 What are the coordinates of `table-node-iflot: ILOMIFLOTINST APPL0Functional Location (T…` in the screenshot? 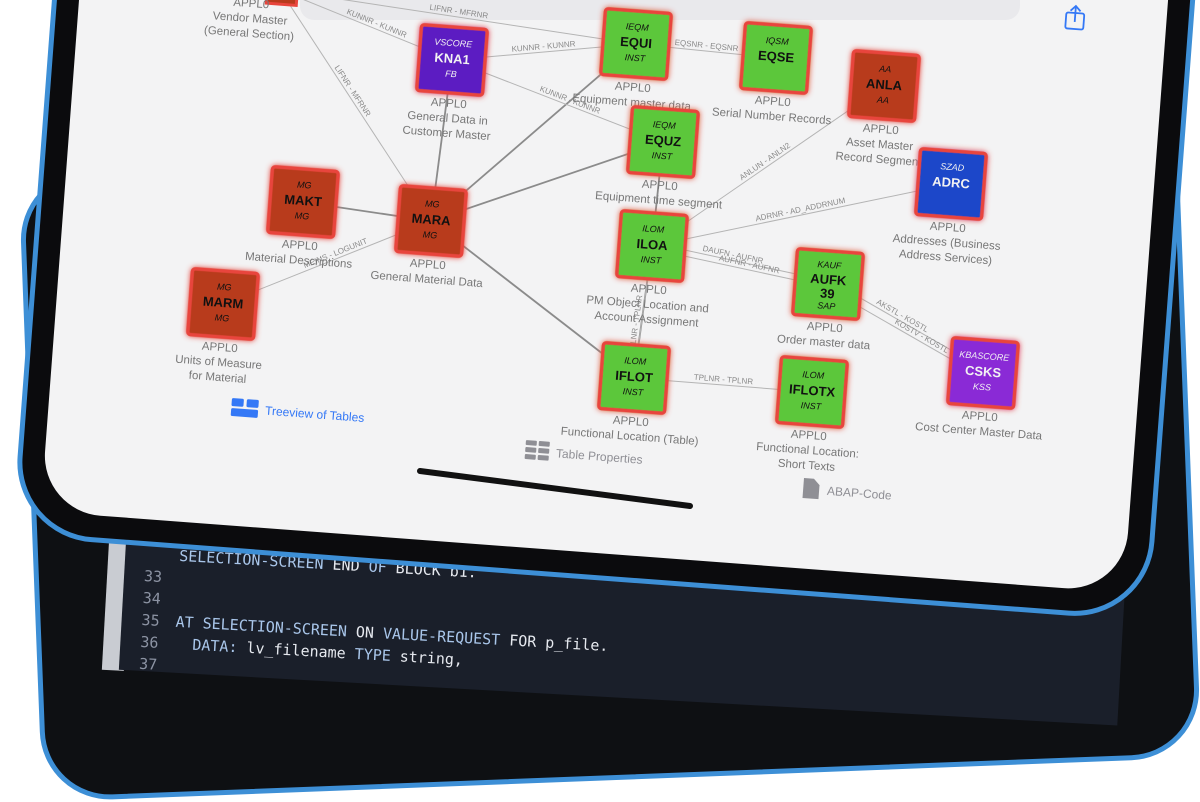 It's located at (632, 394).